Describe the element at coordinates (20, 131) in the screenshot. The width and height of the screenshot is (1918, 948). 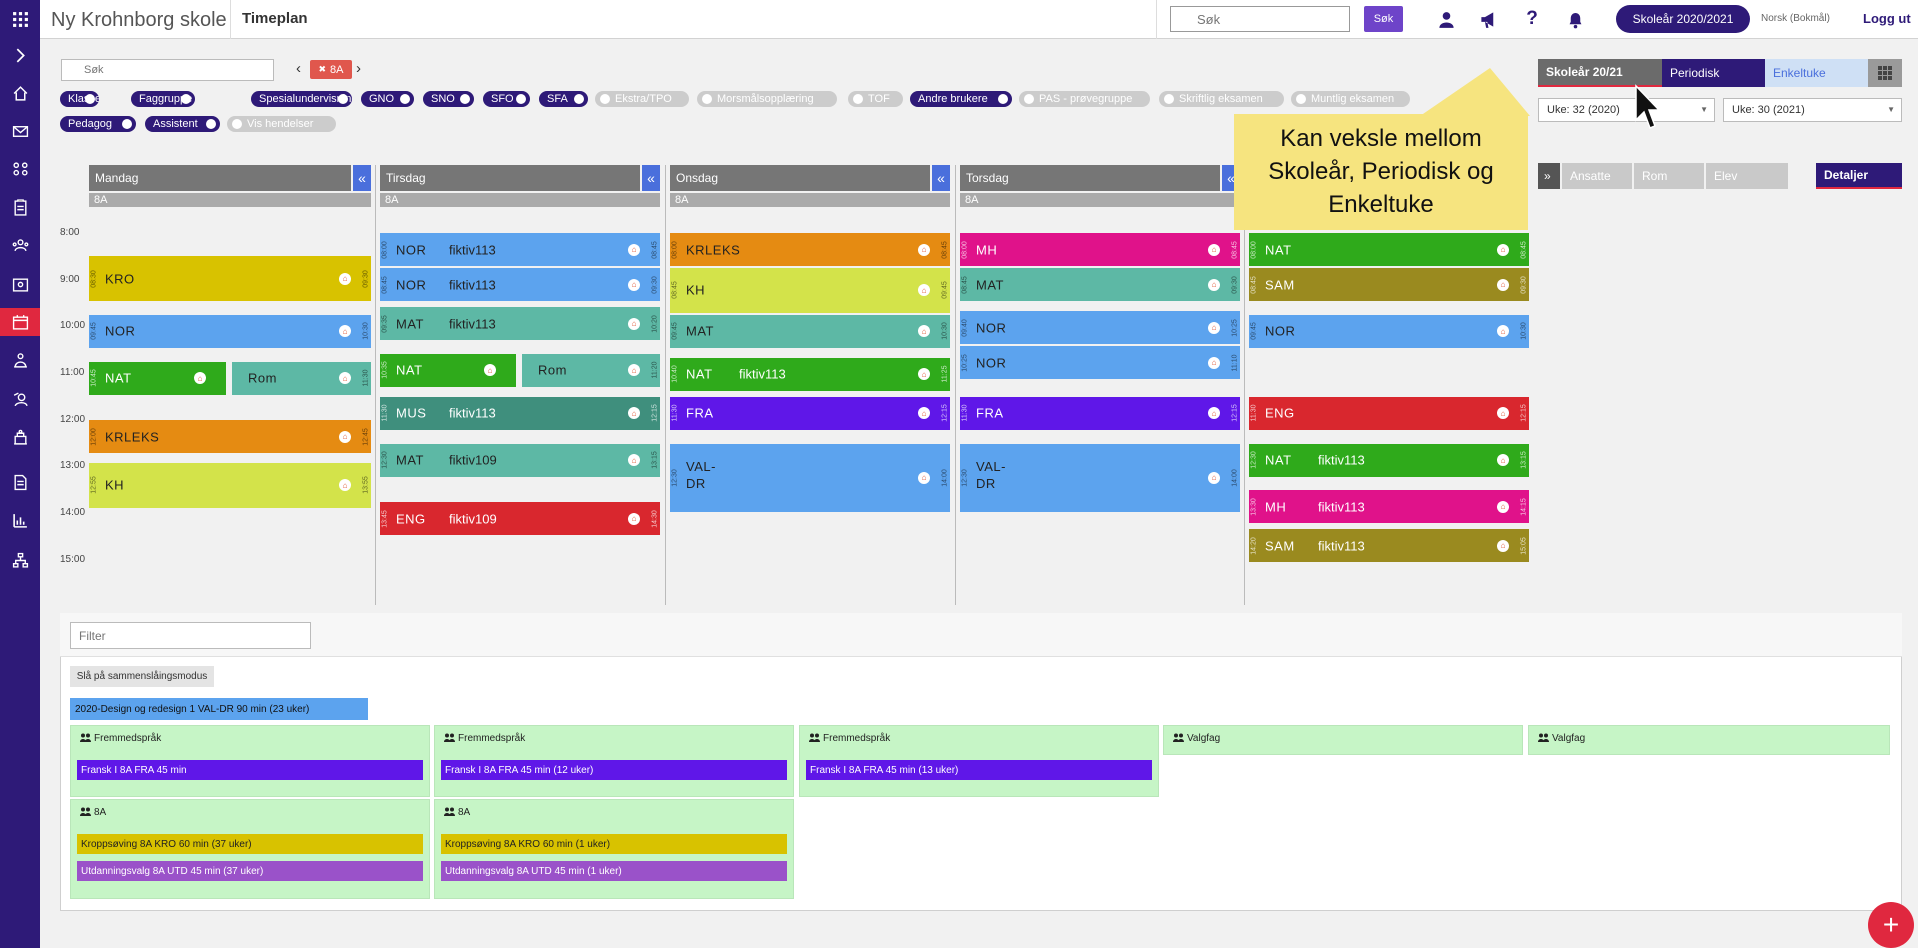
I see `mail-icon` at that location.